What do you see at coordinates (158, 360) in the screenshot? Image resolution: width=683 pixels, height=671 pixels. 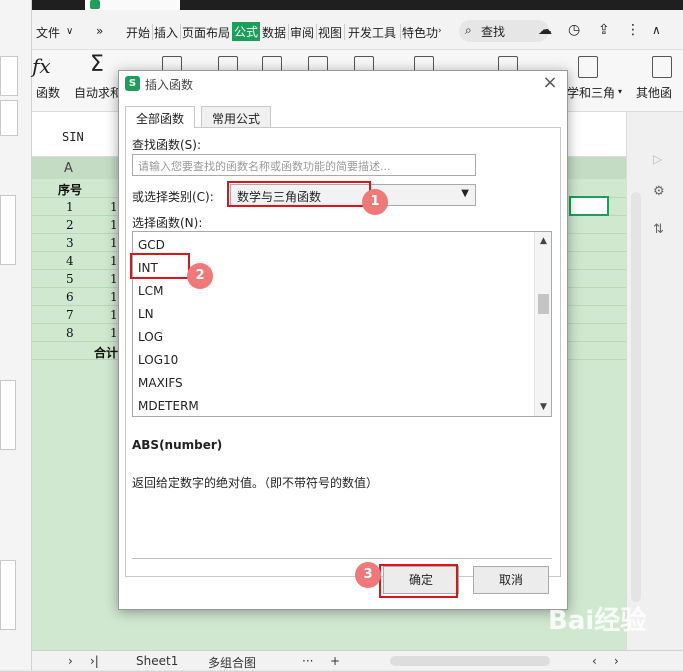 I see `list-item: LOG10` at bounding box center [158, 360].